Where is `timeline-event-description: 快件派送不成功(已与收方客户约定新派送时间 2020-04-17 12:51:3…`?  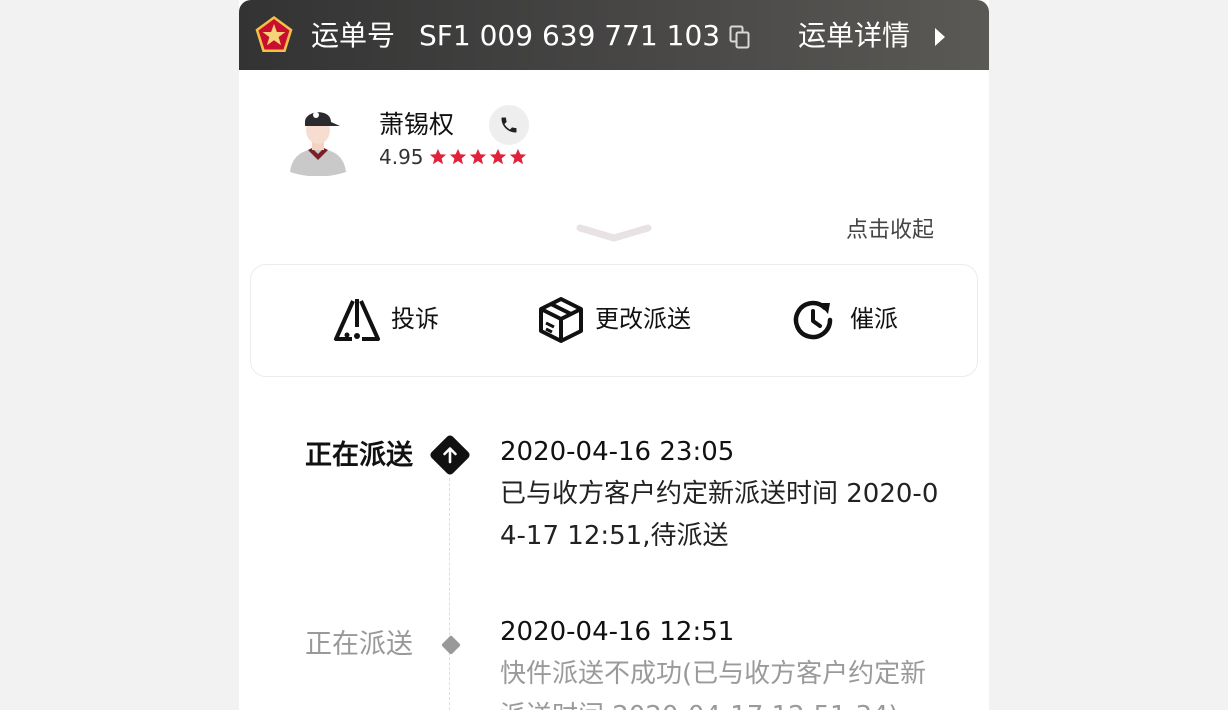
timeline-event-description: 快件派送不成功(已与收方客户约定新派送时间 2020-04-17 12:51:3… is located at coordinates (713, 684).